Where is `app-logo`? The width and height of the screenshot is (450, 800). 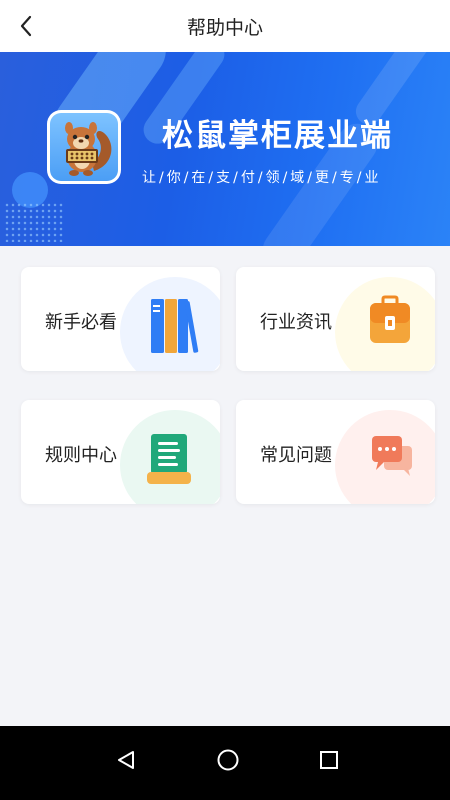 app-logo is located at coordinates (84, 147).